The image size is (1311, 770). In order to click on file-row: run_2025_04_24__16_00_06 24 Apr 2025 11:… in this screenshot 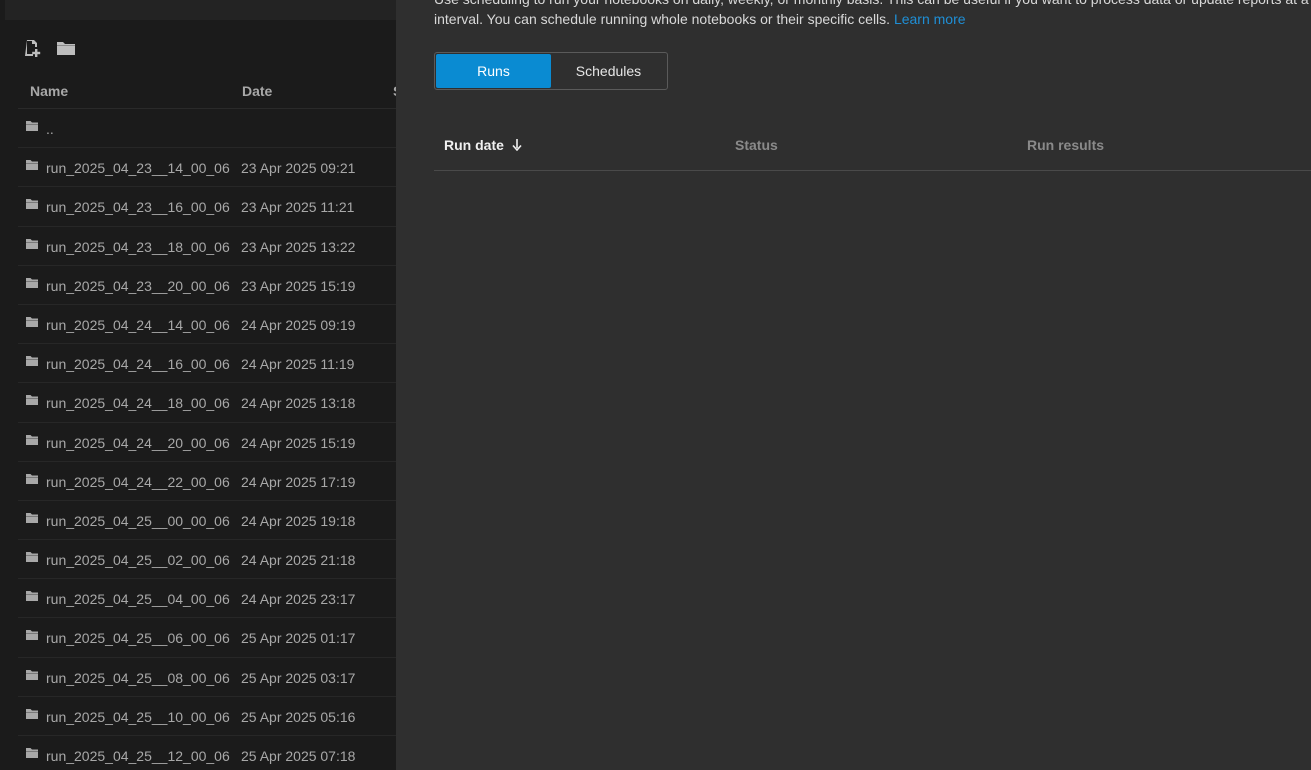, I will do `click(207, 364)`.